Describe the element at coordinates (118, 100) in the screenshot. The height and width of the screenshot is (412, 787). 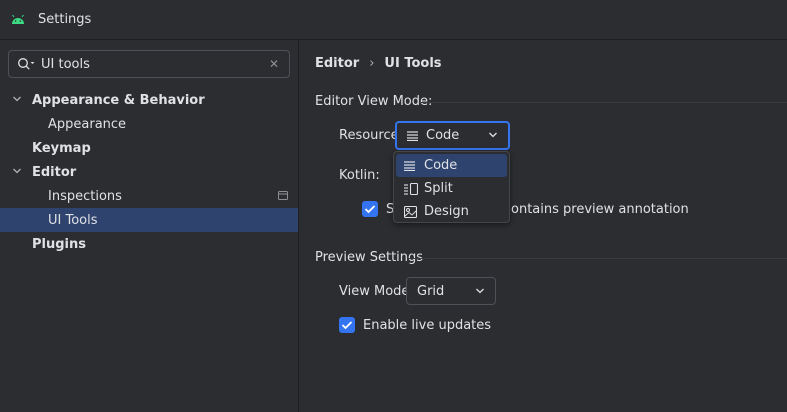
I see `tree-item-label: Appearance & Behavior` at that location.